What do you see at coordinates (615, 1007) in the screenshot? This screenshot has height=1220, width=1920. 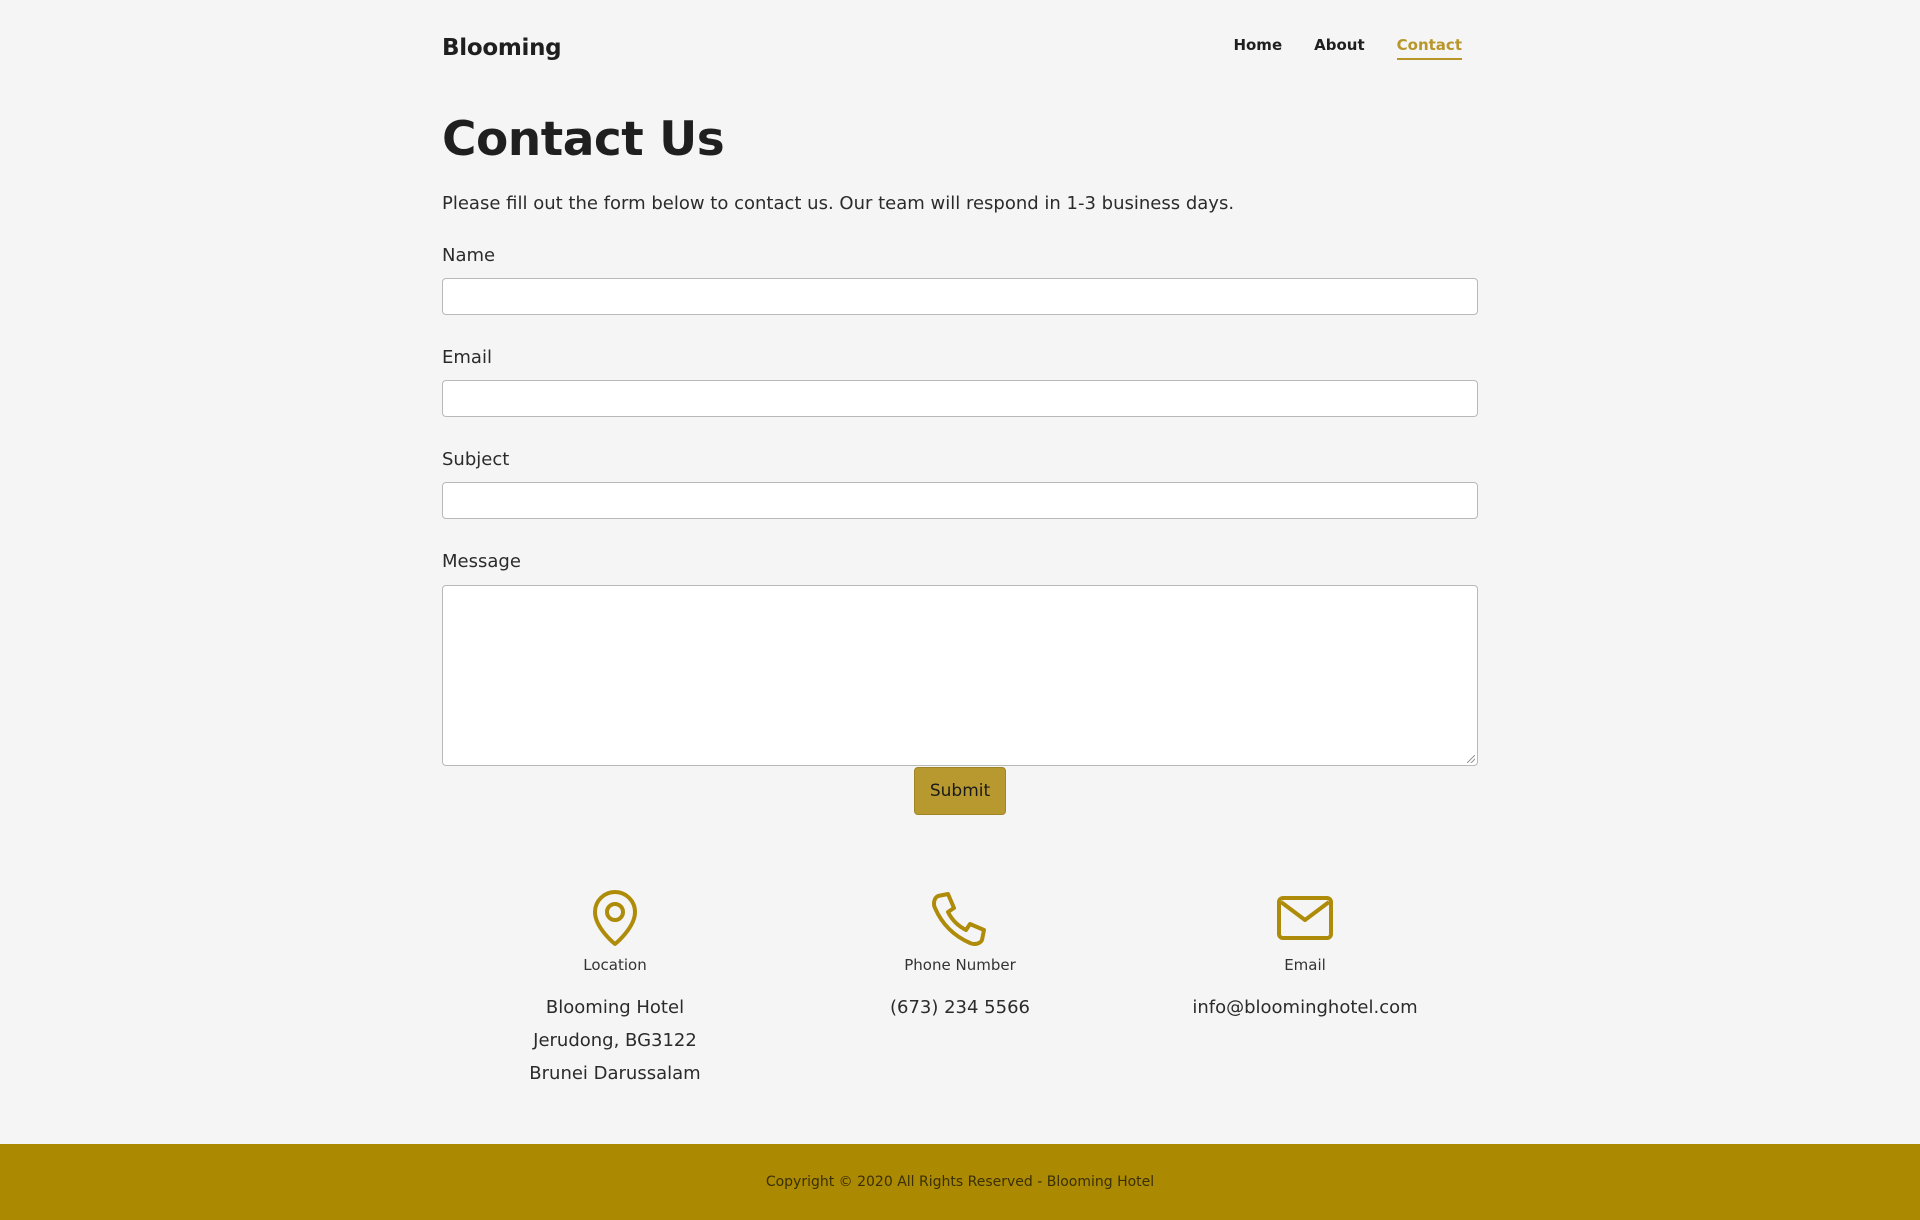 I see `location-line: Blooming Hotel` at bounding box center [615, 1007].